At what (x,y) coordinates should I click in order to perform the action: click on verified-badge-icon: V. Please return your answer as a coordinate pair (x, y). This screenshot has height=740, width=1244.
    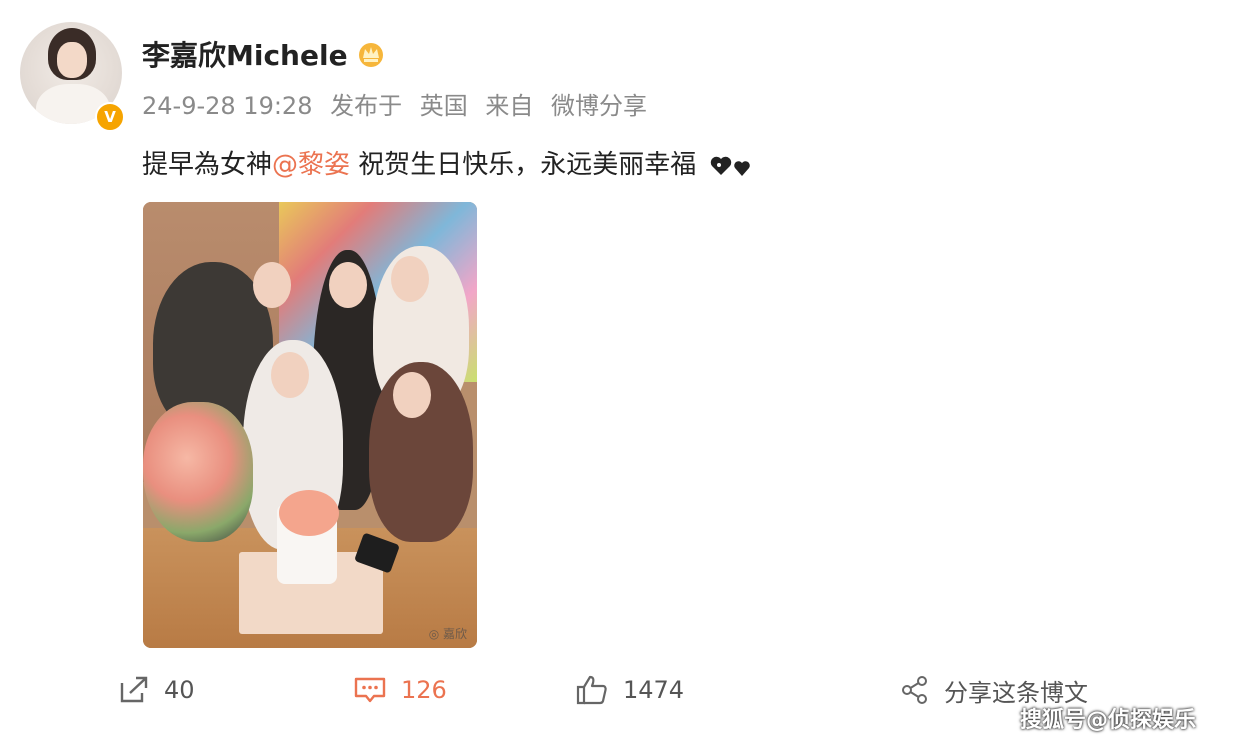
    Looking at the image, I should click on (110, 117).